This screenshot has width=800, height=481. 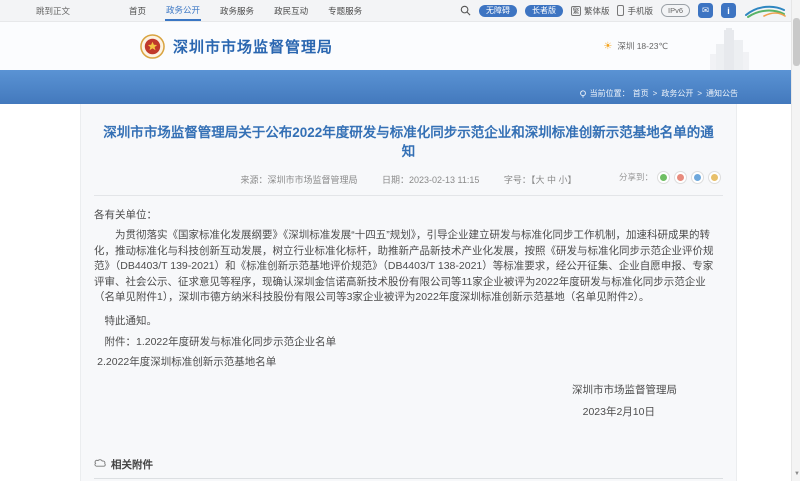 What do you see at coordinates (237, 10) in the screenshot?
I see `nav-item-gov-services: 政务服务` at bounding box center [237, 10].